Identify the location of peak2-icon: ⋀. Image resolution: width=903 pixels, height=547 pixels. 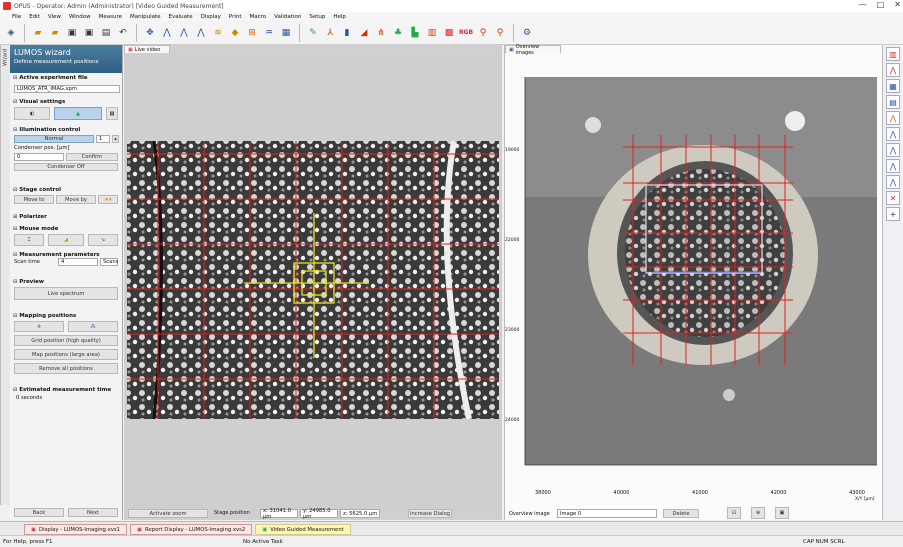
(893, 134).